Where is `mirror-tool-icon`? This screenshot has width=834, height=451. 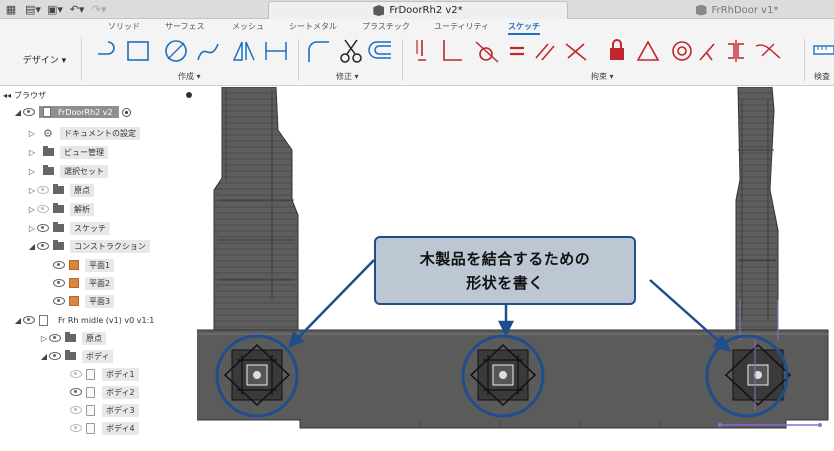 mirror-tool-icon is located at coordinates (243, 51).